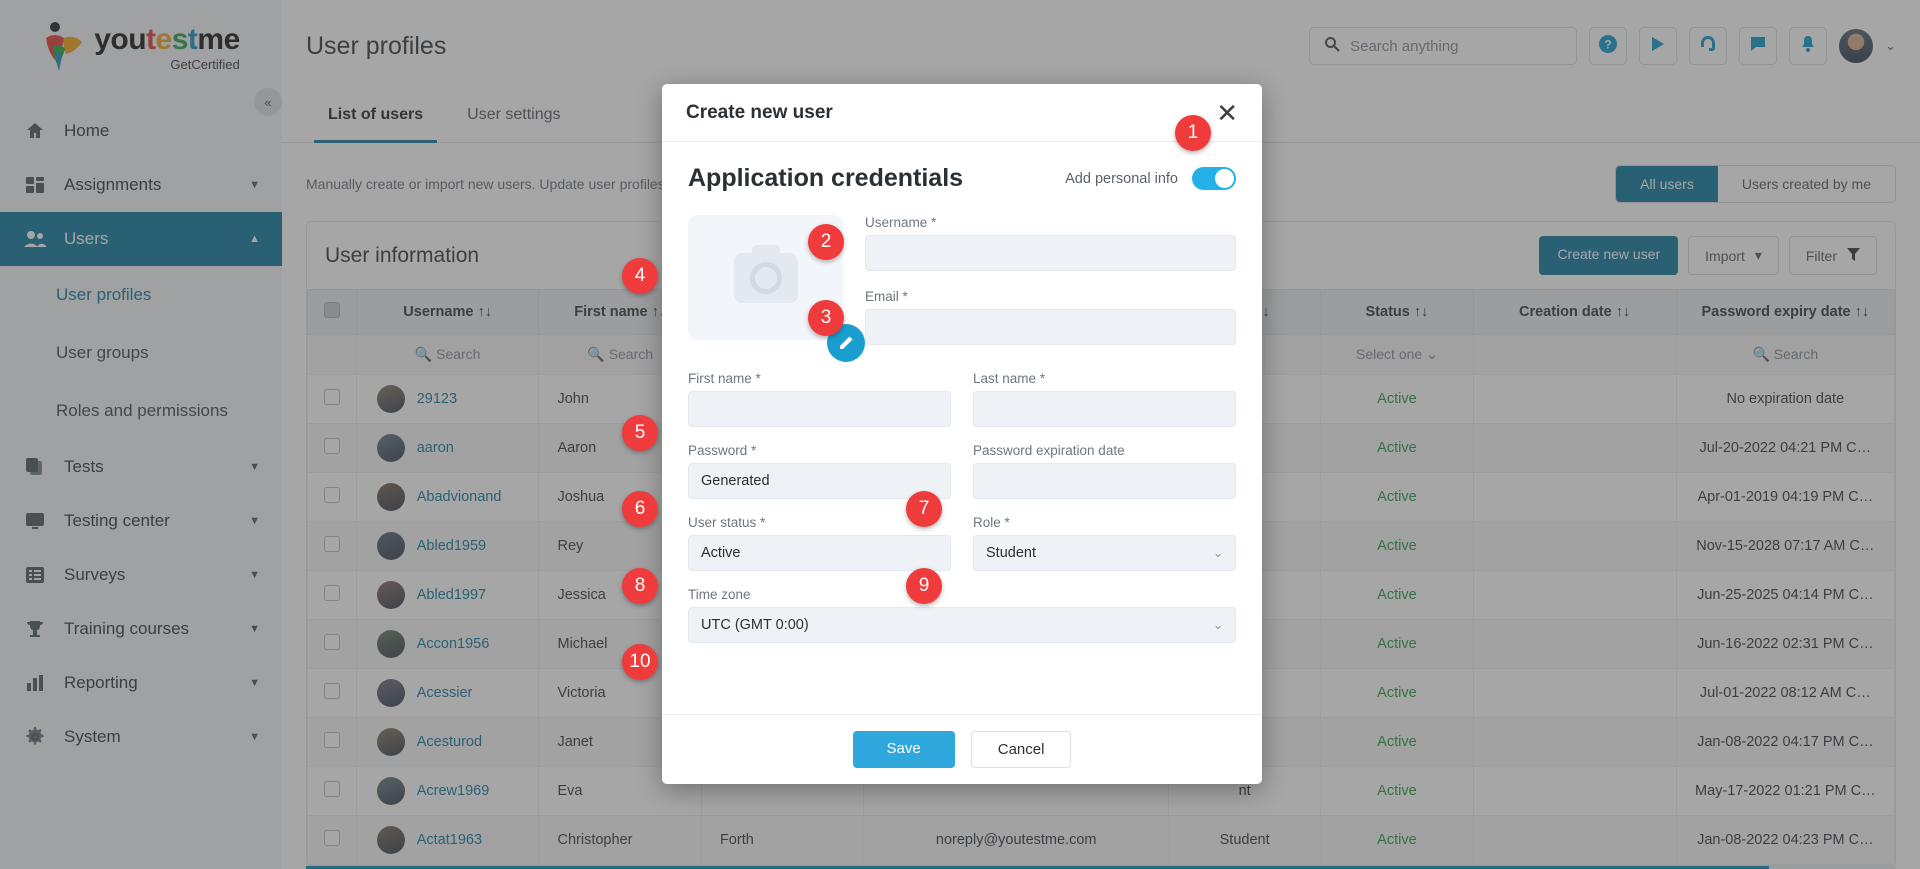 The height and width of the screenshot is (869, 1920). What do you see at coordinates (903, 749) in the screenshot?
I see `save-button: Save` at bounding box center [903, 749].